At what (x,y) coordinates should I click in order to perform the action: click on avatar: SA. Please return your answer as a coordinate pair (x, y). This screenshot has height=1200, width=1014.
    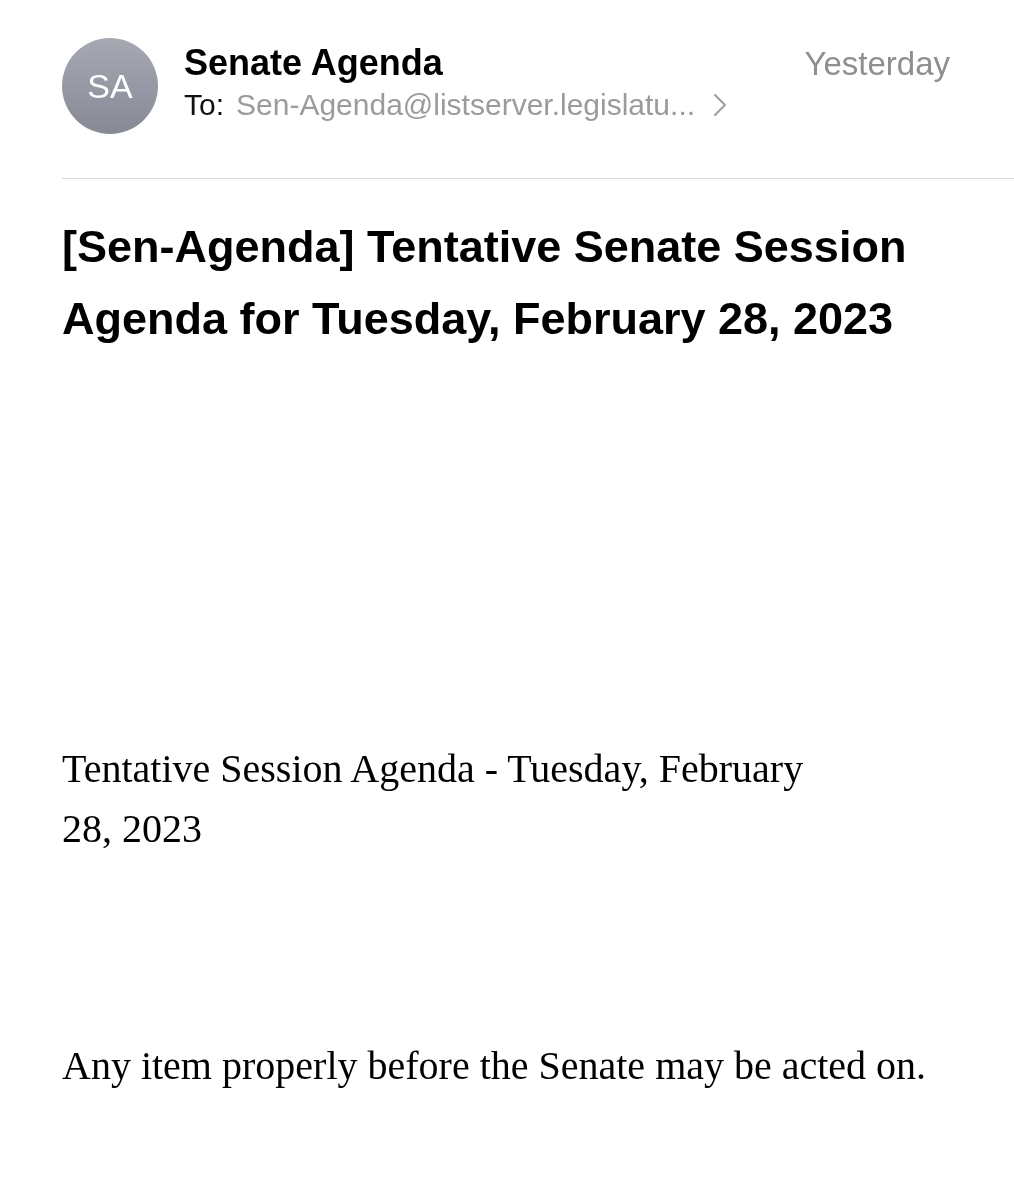
    Looking at the image, I should click on (110, 86).